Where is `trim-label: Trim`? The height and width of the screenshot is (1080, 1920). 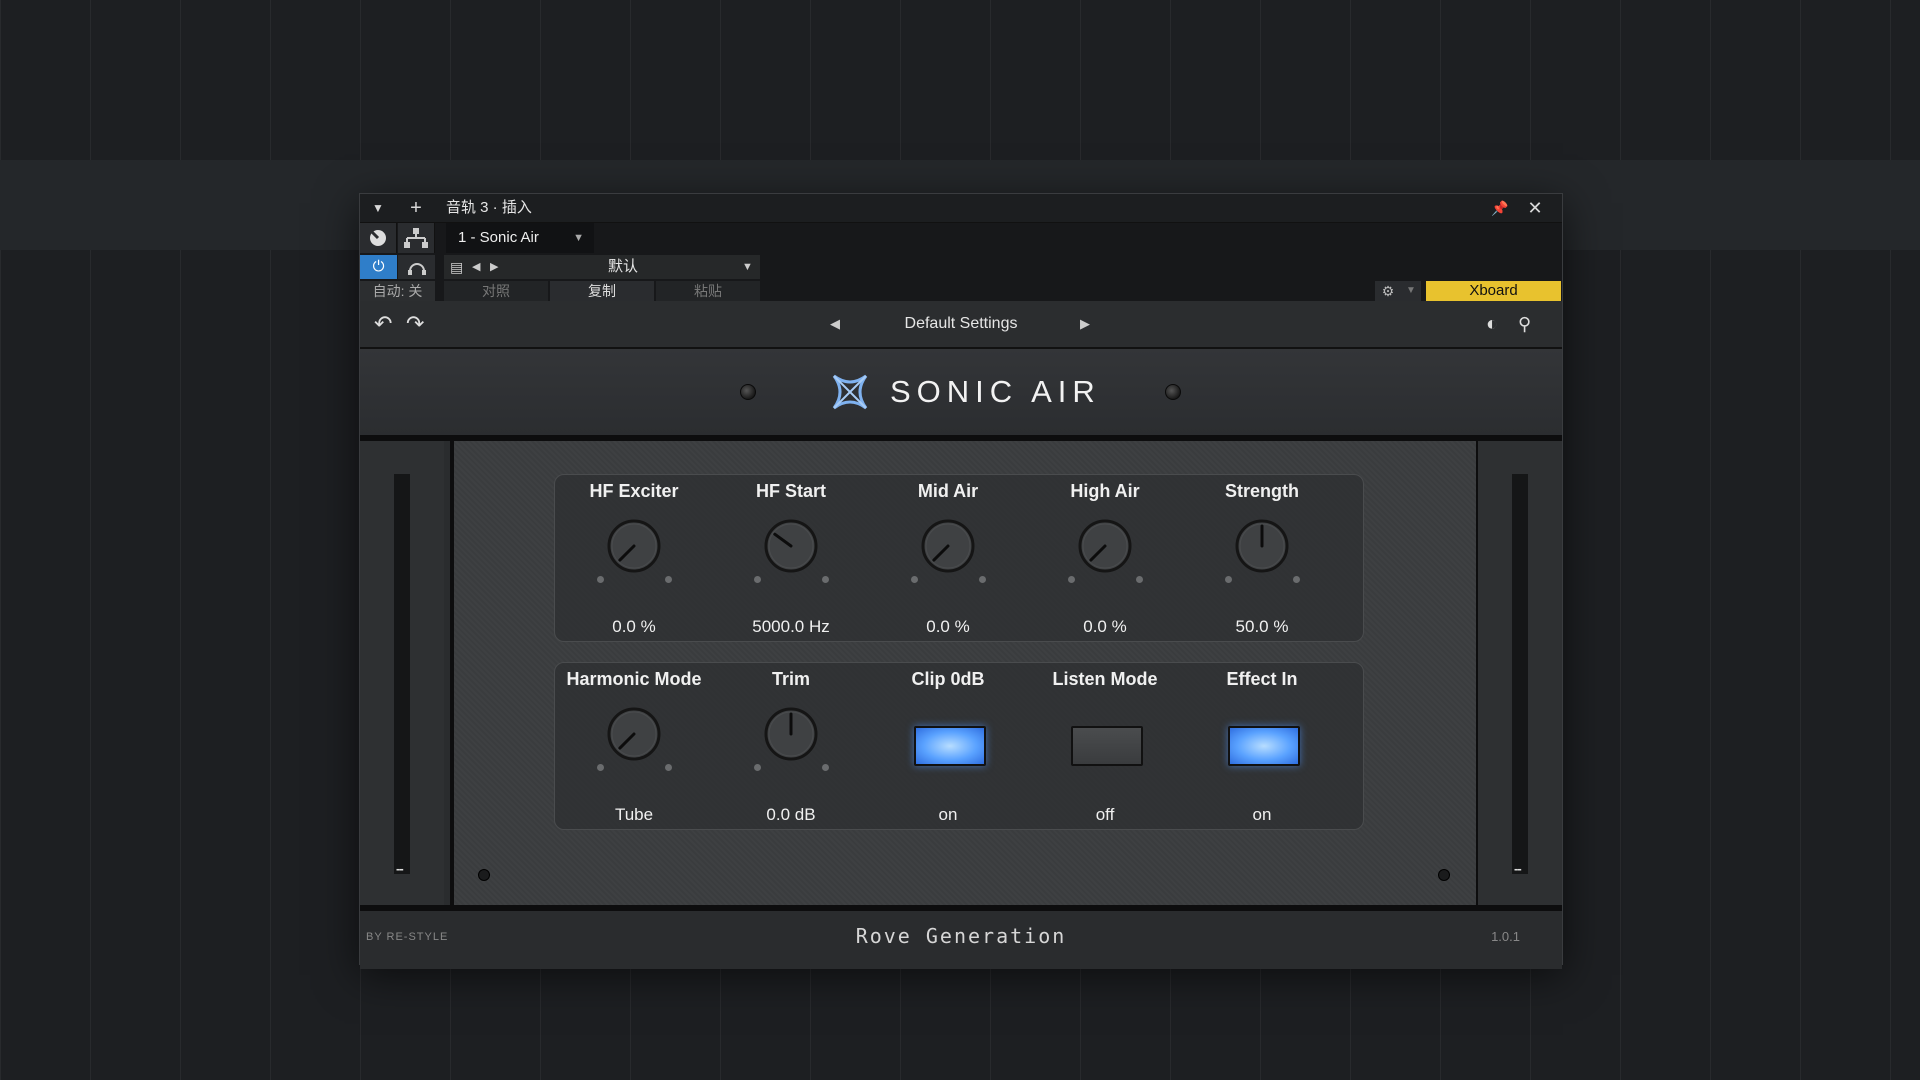 trim-label: Trim is located at coordinates (790, 679).